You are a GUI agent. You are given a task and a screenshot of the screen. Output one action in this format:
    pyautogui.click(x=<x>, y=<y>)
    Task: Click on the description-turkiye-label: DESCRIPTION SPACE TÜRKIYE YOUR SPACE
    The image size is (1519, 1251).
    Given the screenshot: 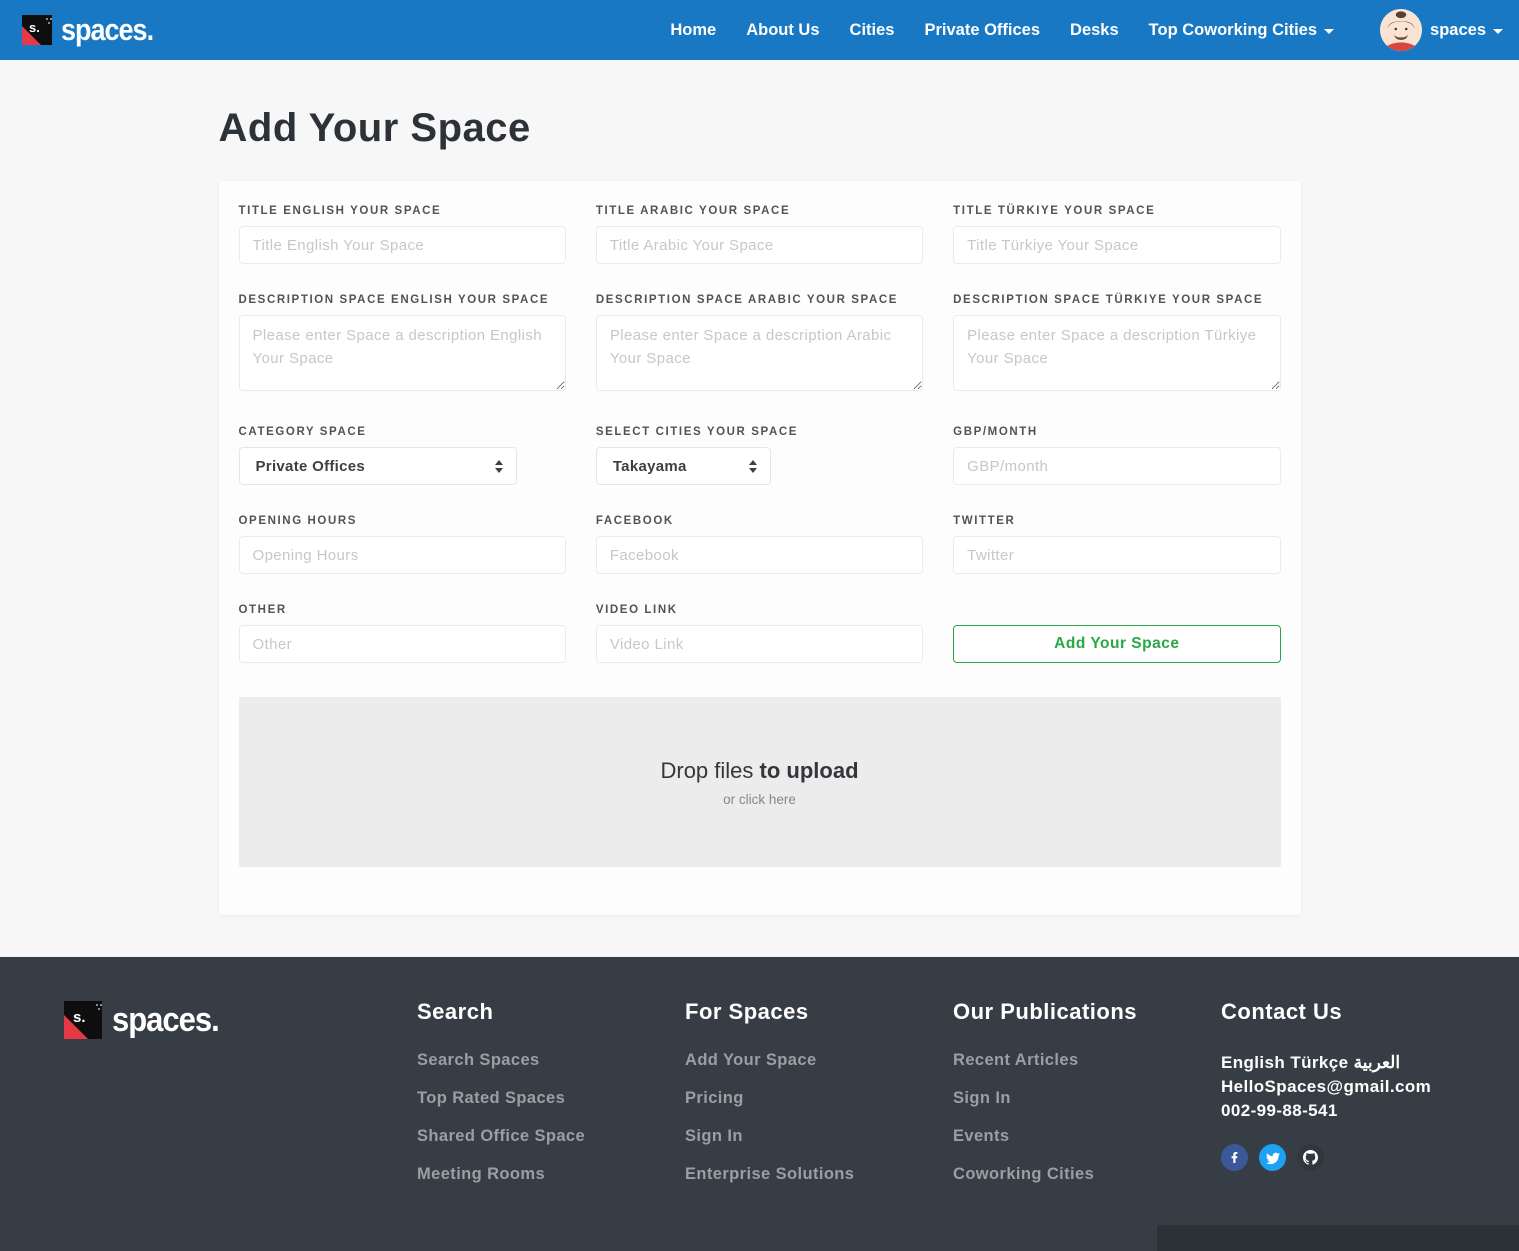 What is the action you would take?
    pyautogui.click(x=1108, y=300)
    